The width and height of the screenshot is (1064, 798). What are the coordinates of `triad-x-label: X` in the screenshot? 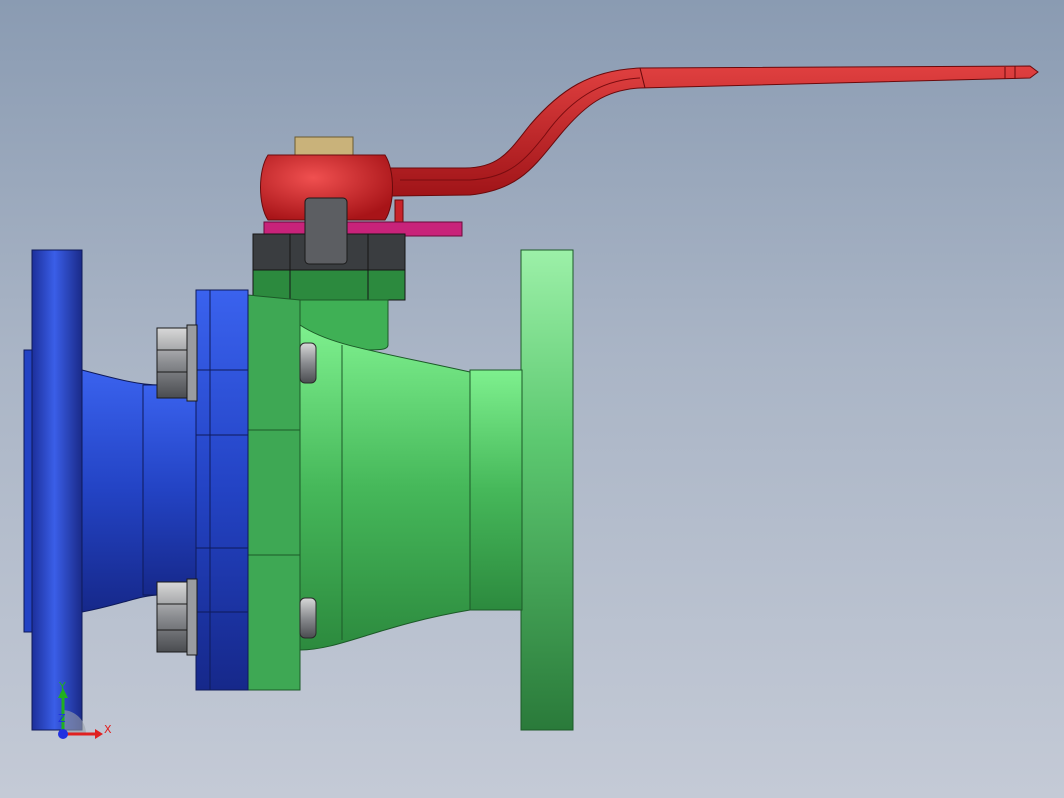 It's located at (108, 729).